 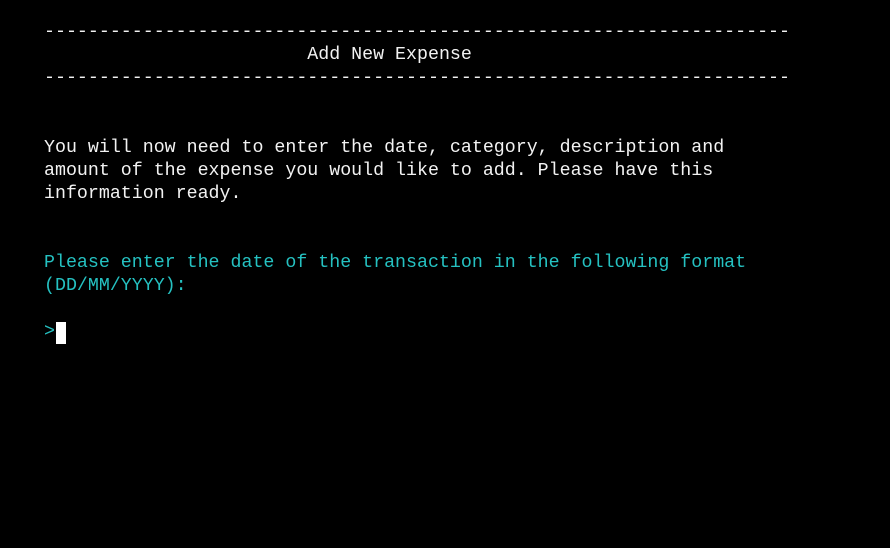 What do you see at coordinates (143, 194) in the screenshot?
I see `intro-text-line-3: information ready.` at bounding box center [143, 194].